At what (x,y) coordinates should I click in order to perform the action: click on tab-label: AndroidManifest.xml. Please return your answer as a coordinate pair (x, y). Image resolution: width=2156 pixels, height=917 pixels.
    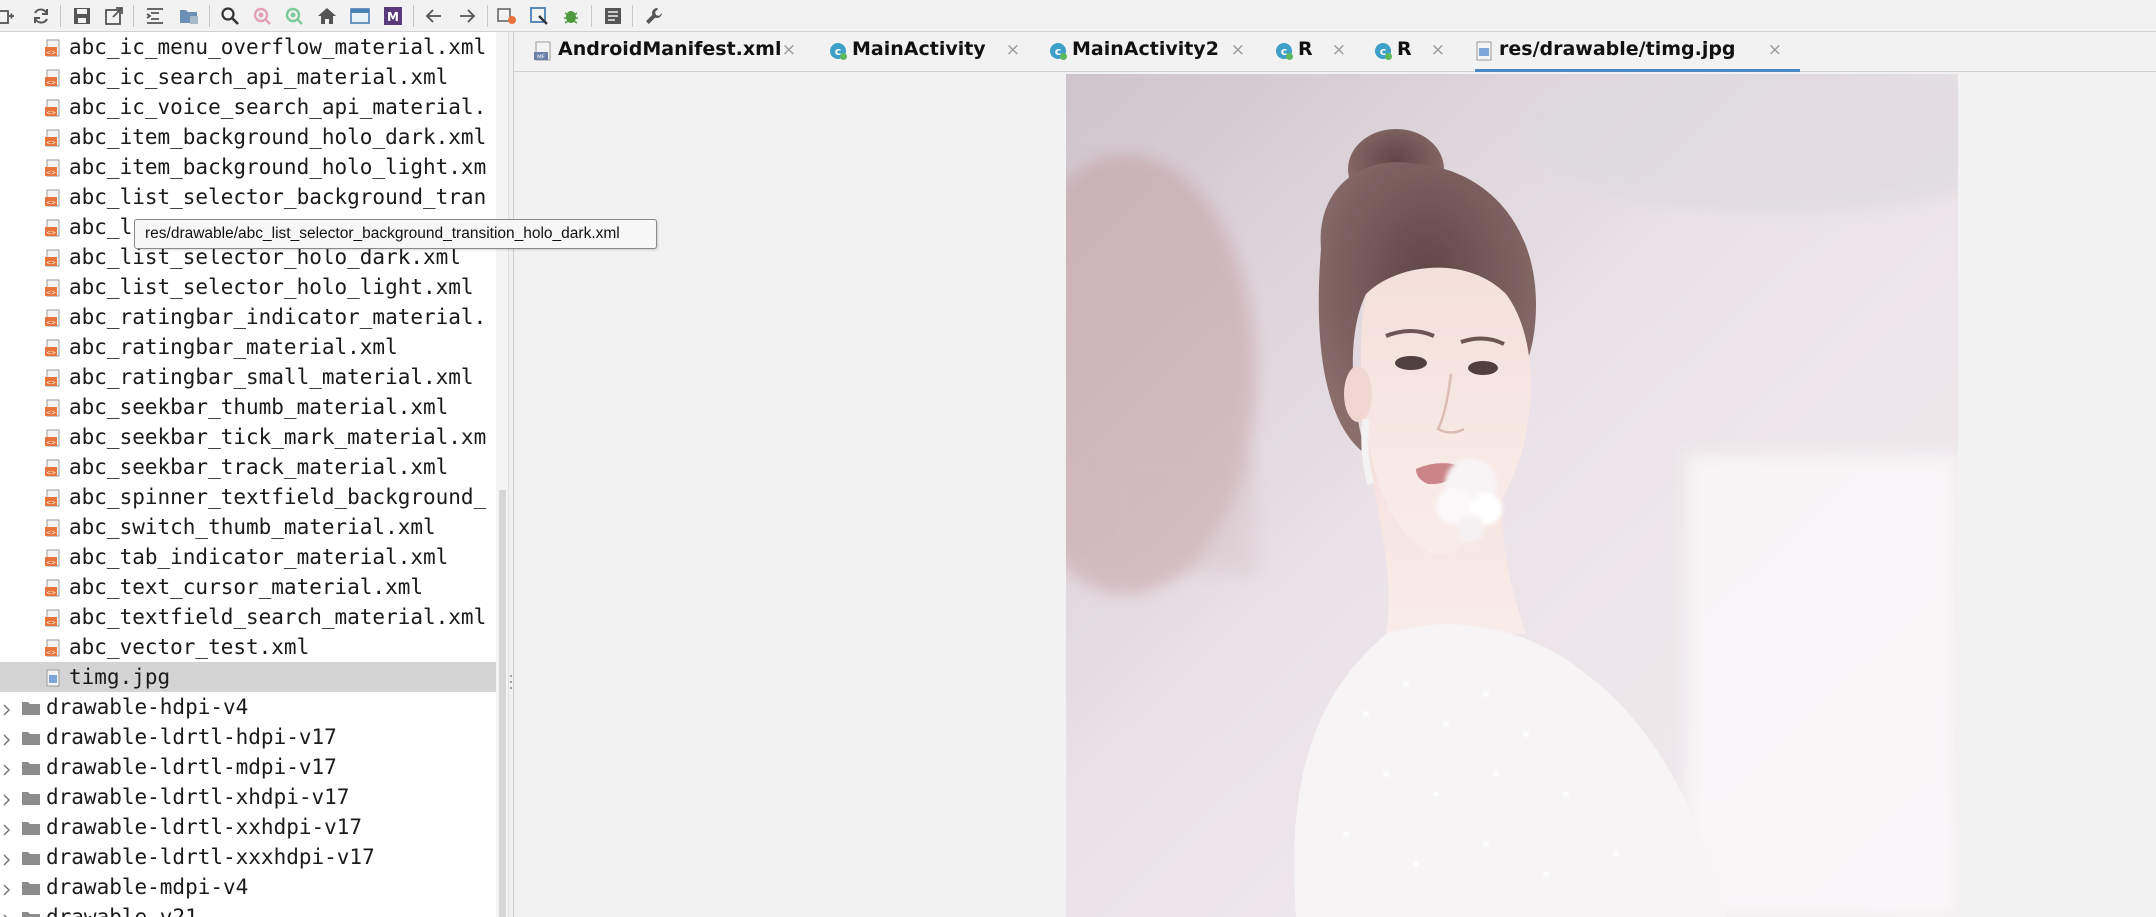
    Looking at the image, I should click on (670, 49).